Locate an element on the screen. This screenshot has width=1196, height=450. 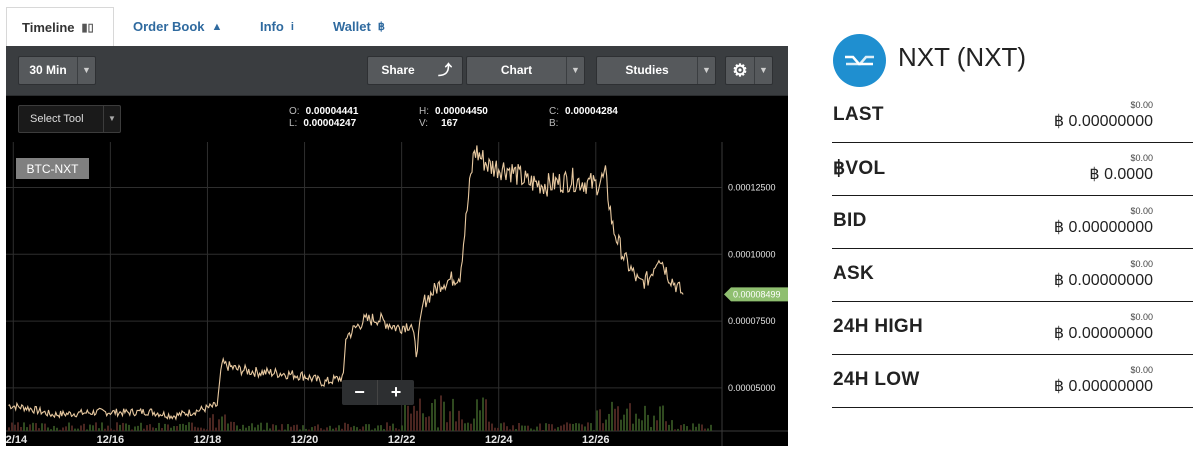
zoom-controls: − + is located at coordinates (378, 392).